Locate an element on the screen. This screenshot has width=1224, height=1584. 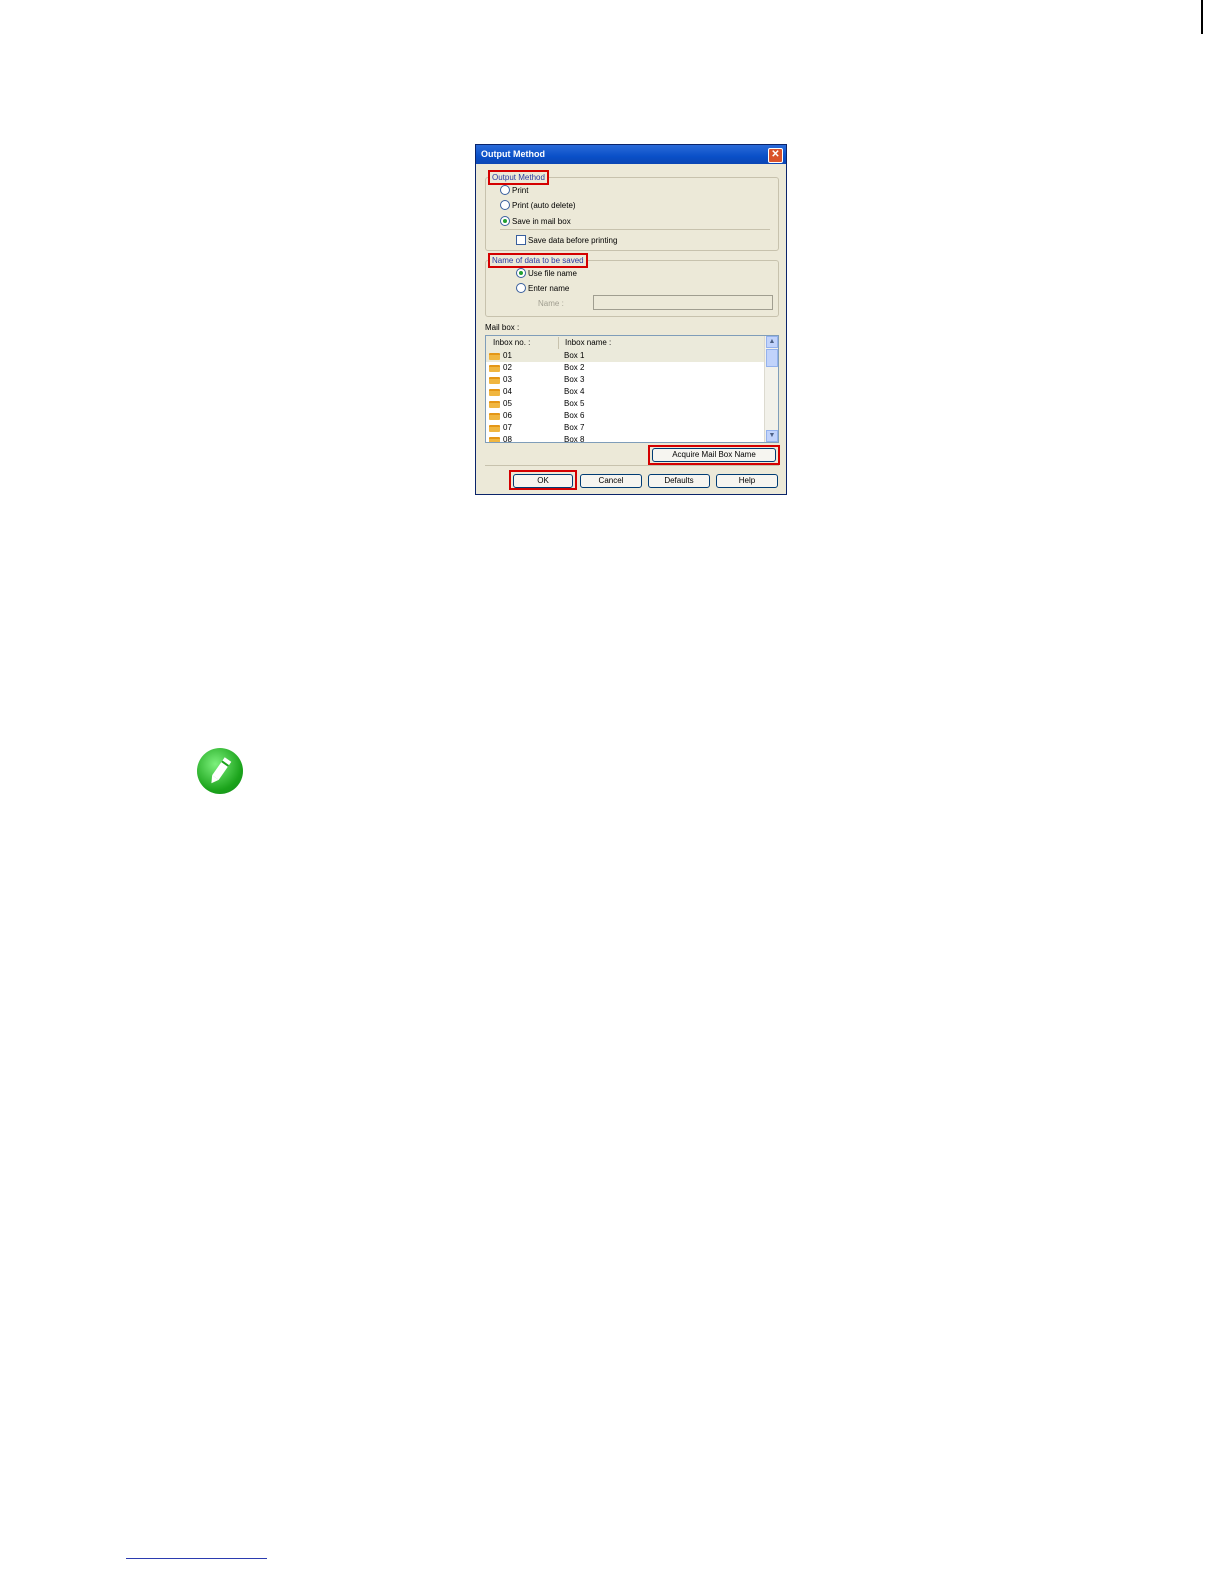
inbox-name: Box 4 is located at coordinates (574, 391).